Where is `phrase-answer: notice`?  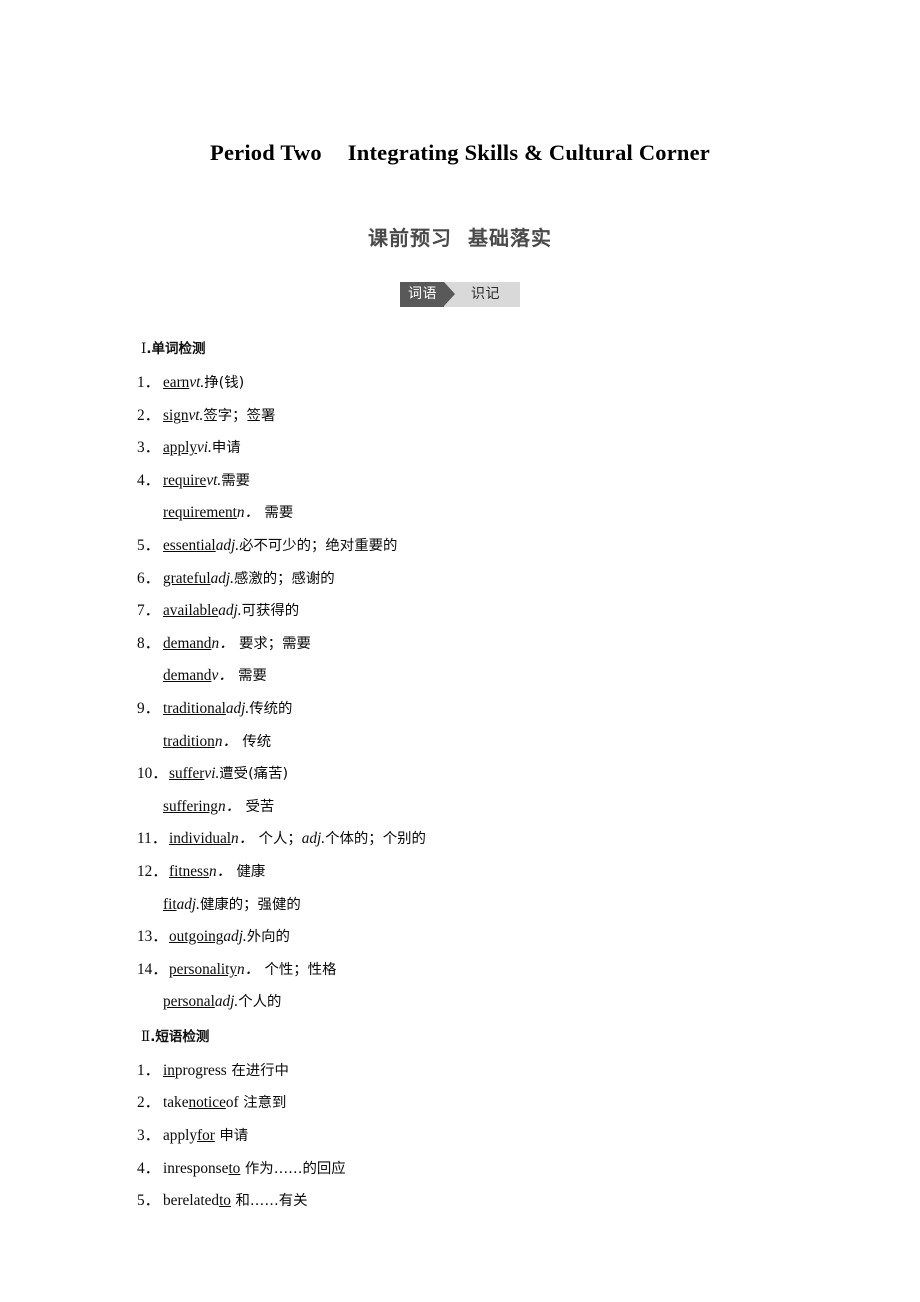
phrase-answer: notice is located at coordinates (207, 1103).